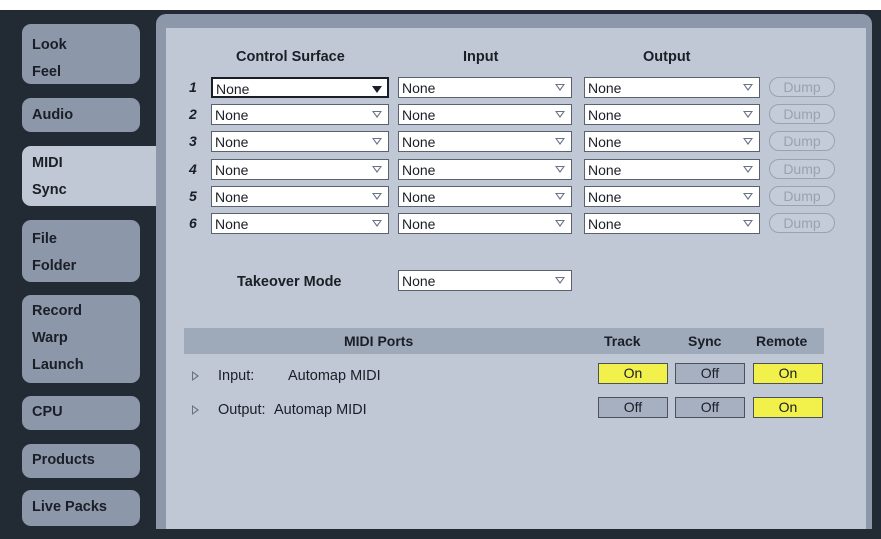 Image resolution: width=881 pixels, height=539 pixels. I want to click on takeover-mode-label: Takeover Mode, so click(289, 282).